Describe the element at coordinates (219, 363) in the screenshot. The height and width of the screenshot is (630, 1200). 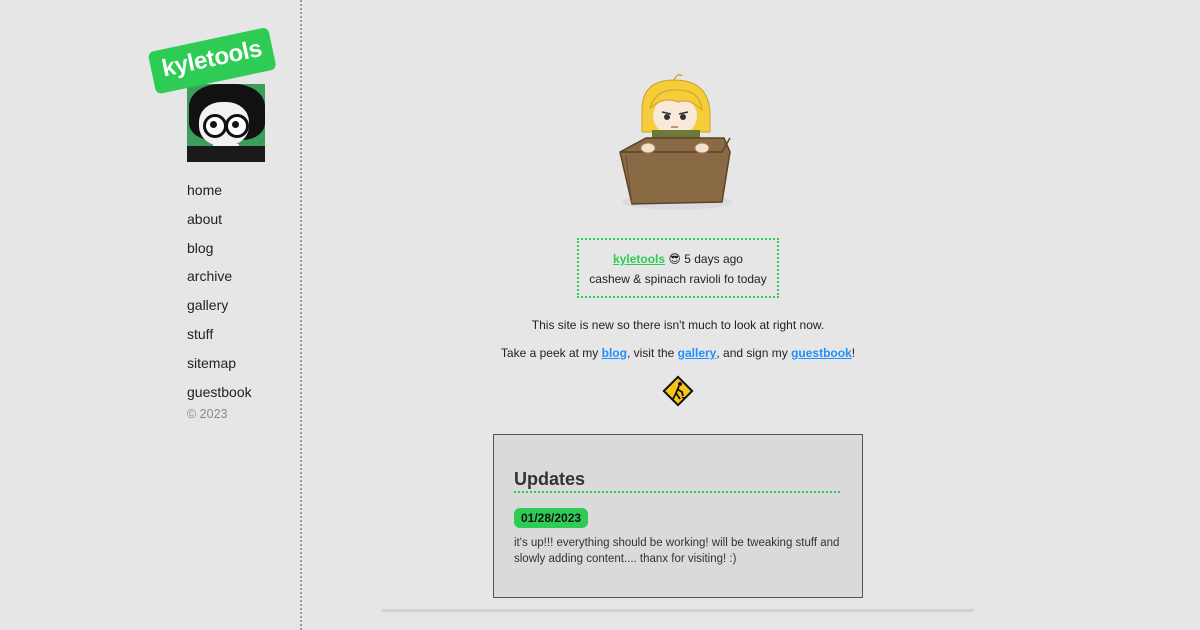
I see `nav-item-sitemap: sitemap` at that location.